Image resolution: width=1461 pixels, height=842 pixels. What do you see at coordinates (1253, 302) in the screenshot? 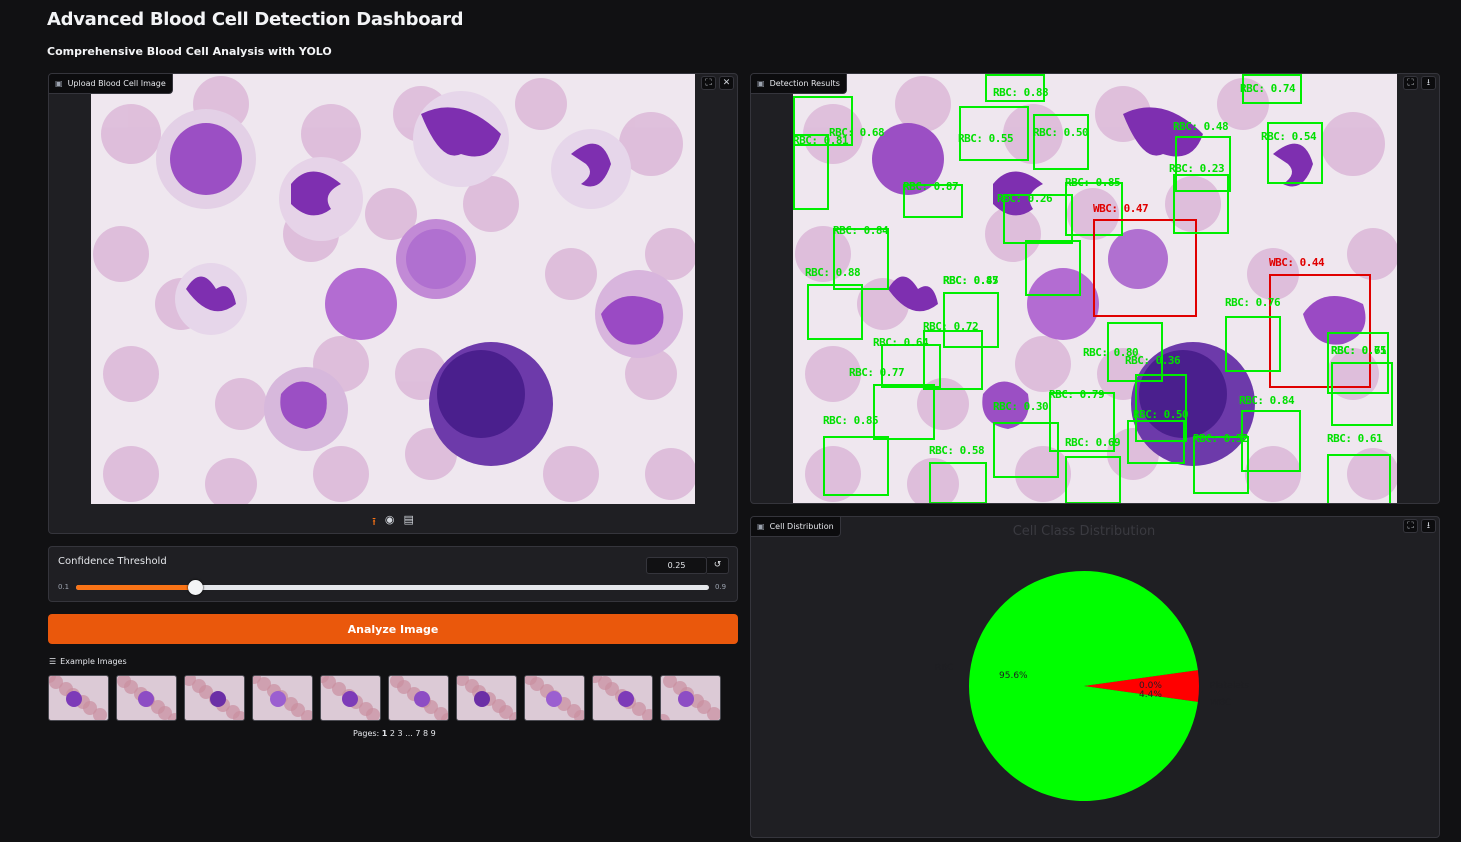
I see `rbc-detection-label: RBC: 0.76` at bounding box center [1253, 302].